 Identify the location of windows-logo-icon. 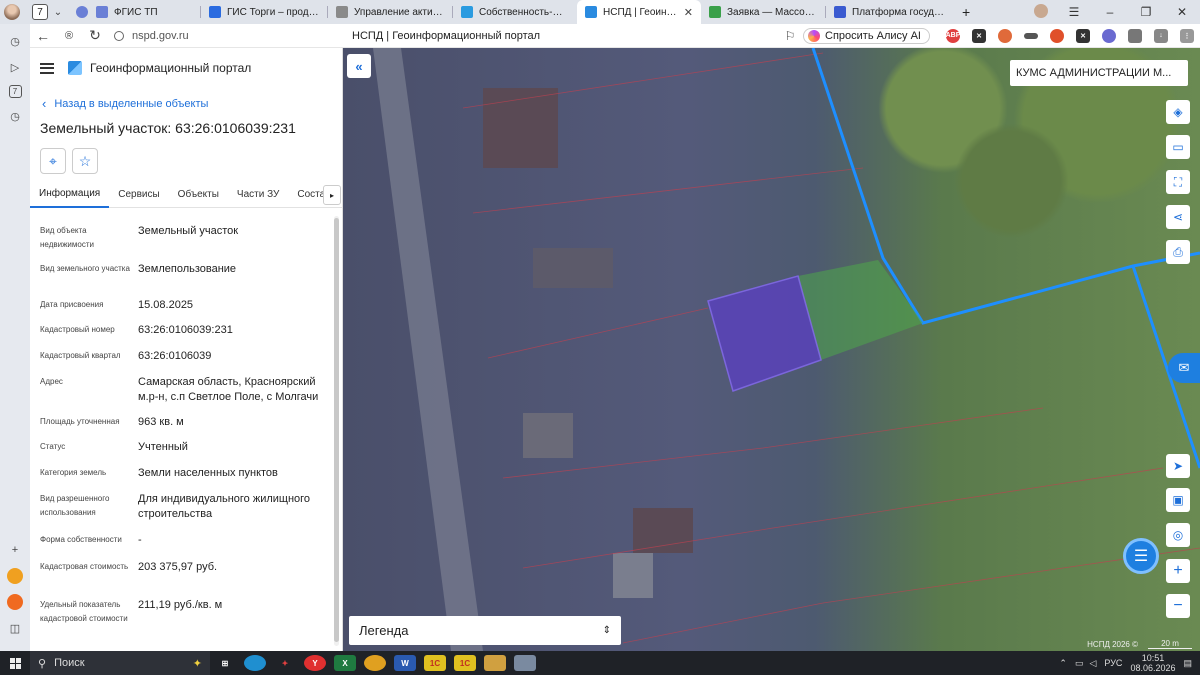
(15, 663).